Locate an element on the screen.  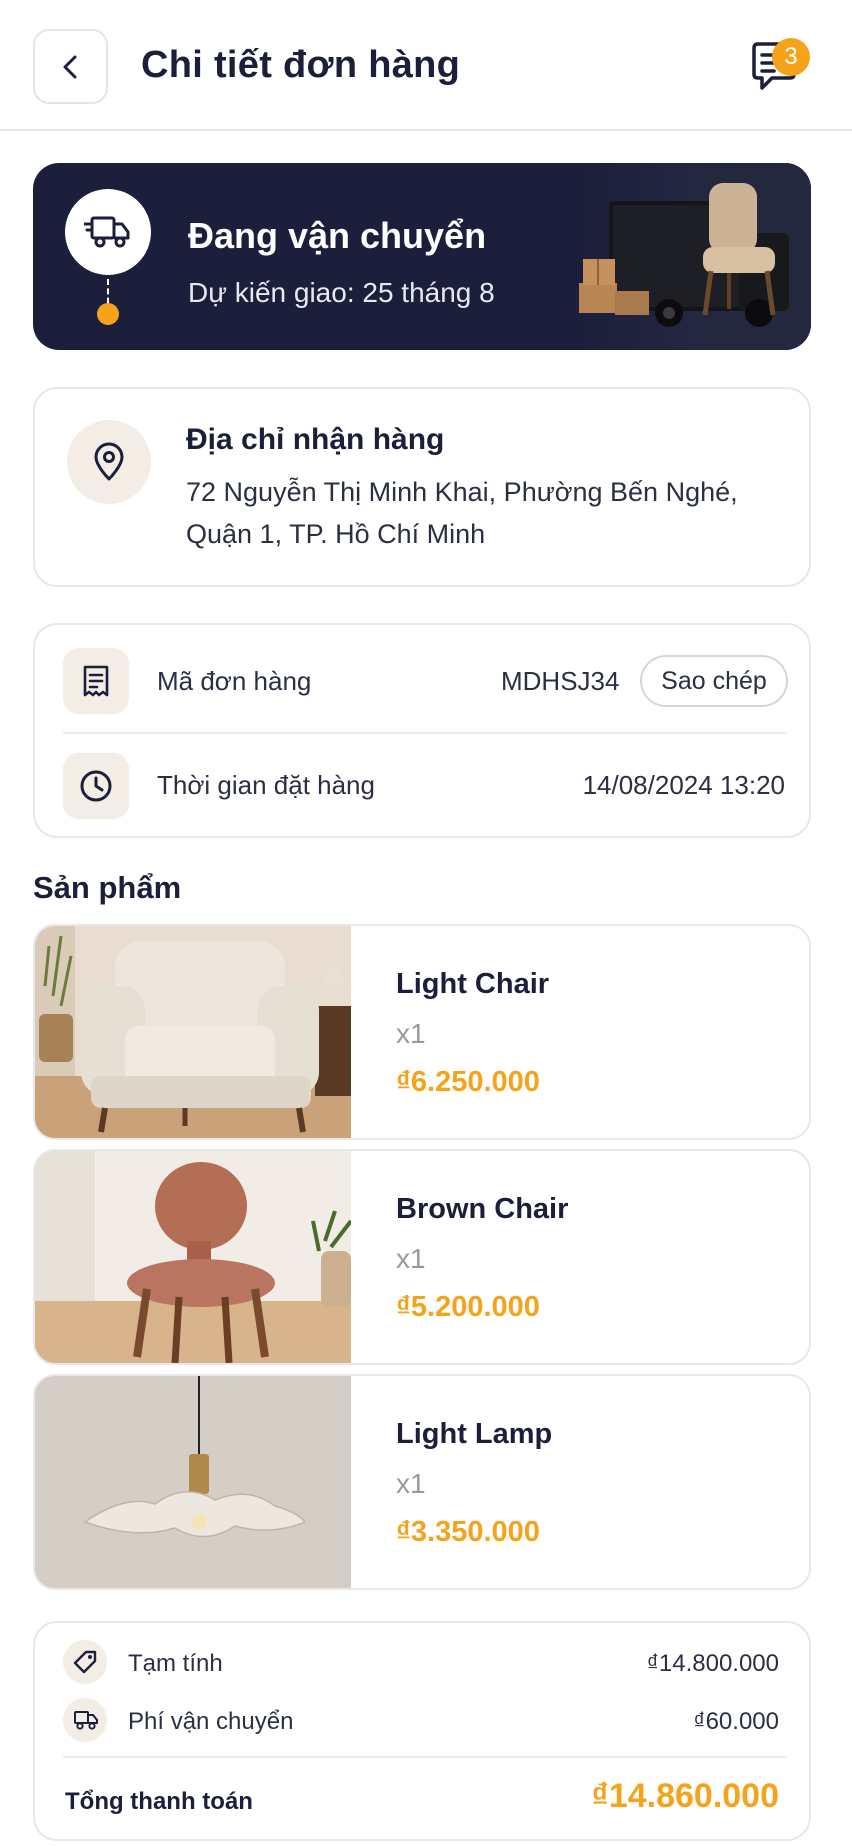
status-subtitle: Dự kiến giao: 25 tháng 8 is located at coordinates (341, 292).